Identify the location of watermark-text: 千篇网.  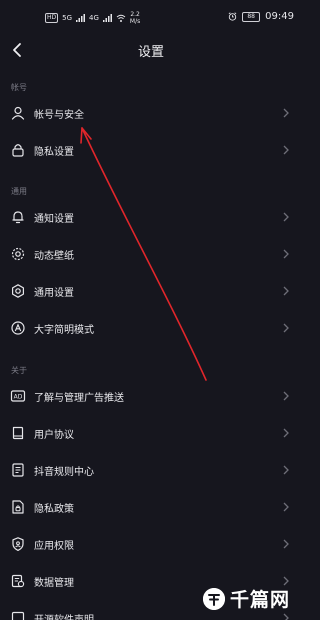
(259, 600).